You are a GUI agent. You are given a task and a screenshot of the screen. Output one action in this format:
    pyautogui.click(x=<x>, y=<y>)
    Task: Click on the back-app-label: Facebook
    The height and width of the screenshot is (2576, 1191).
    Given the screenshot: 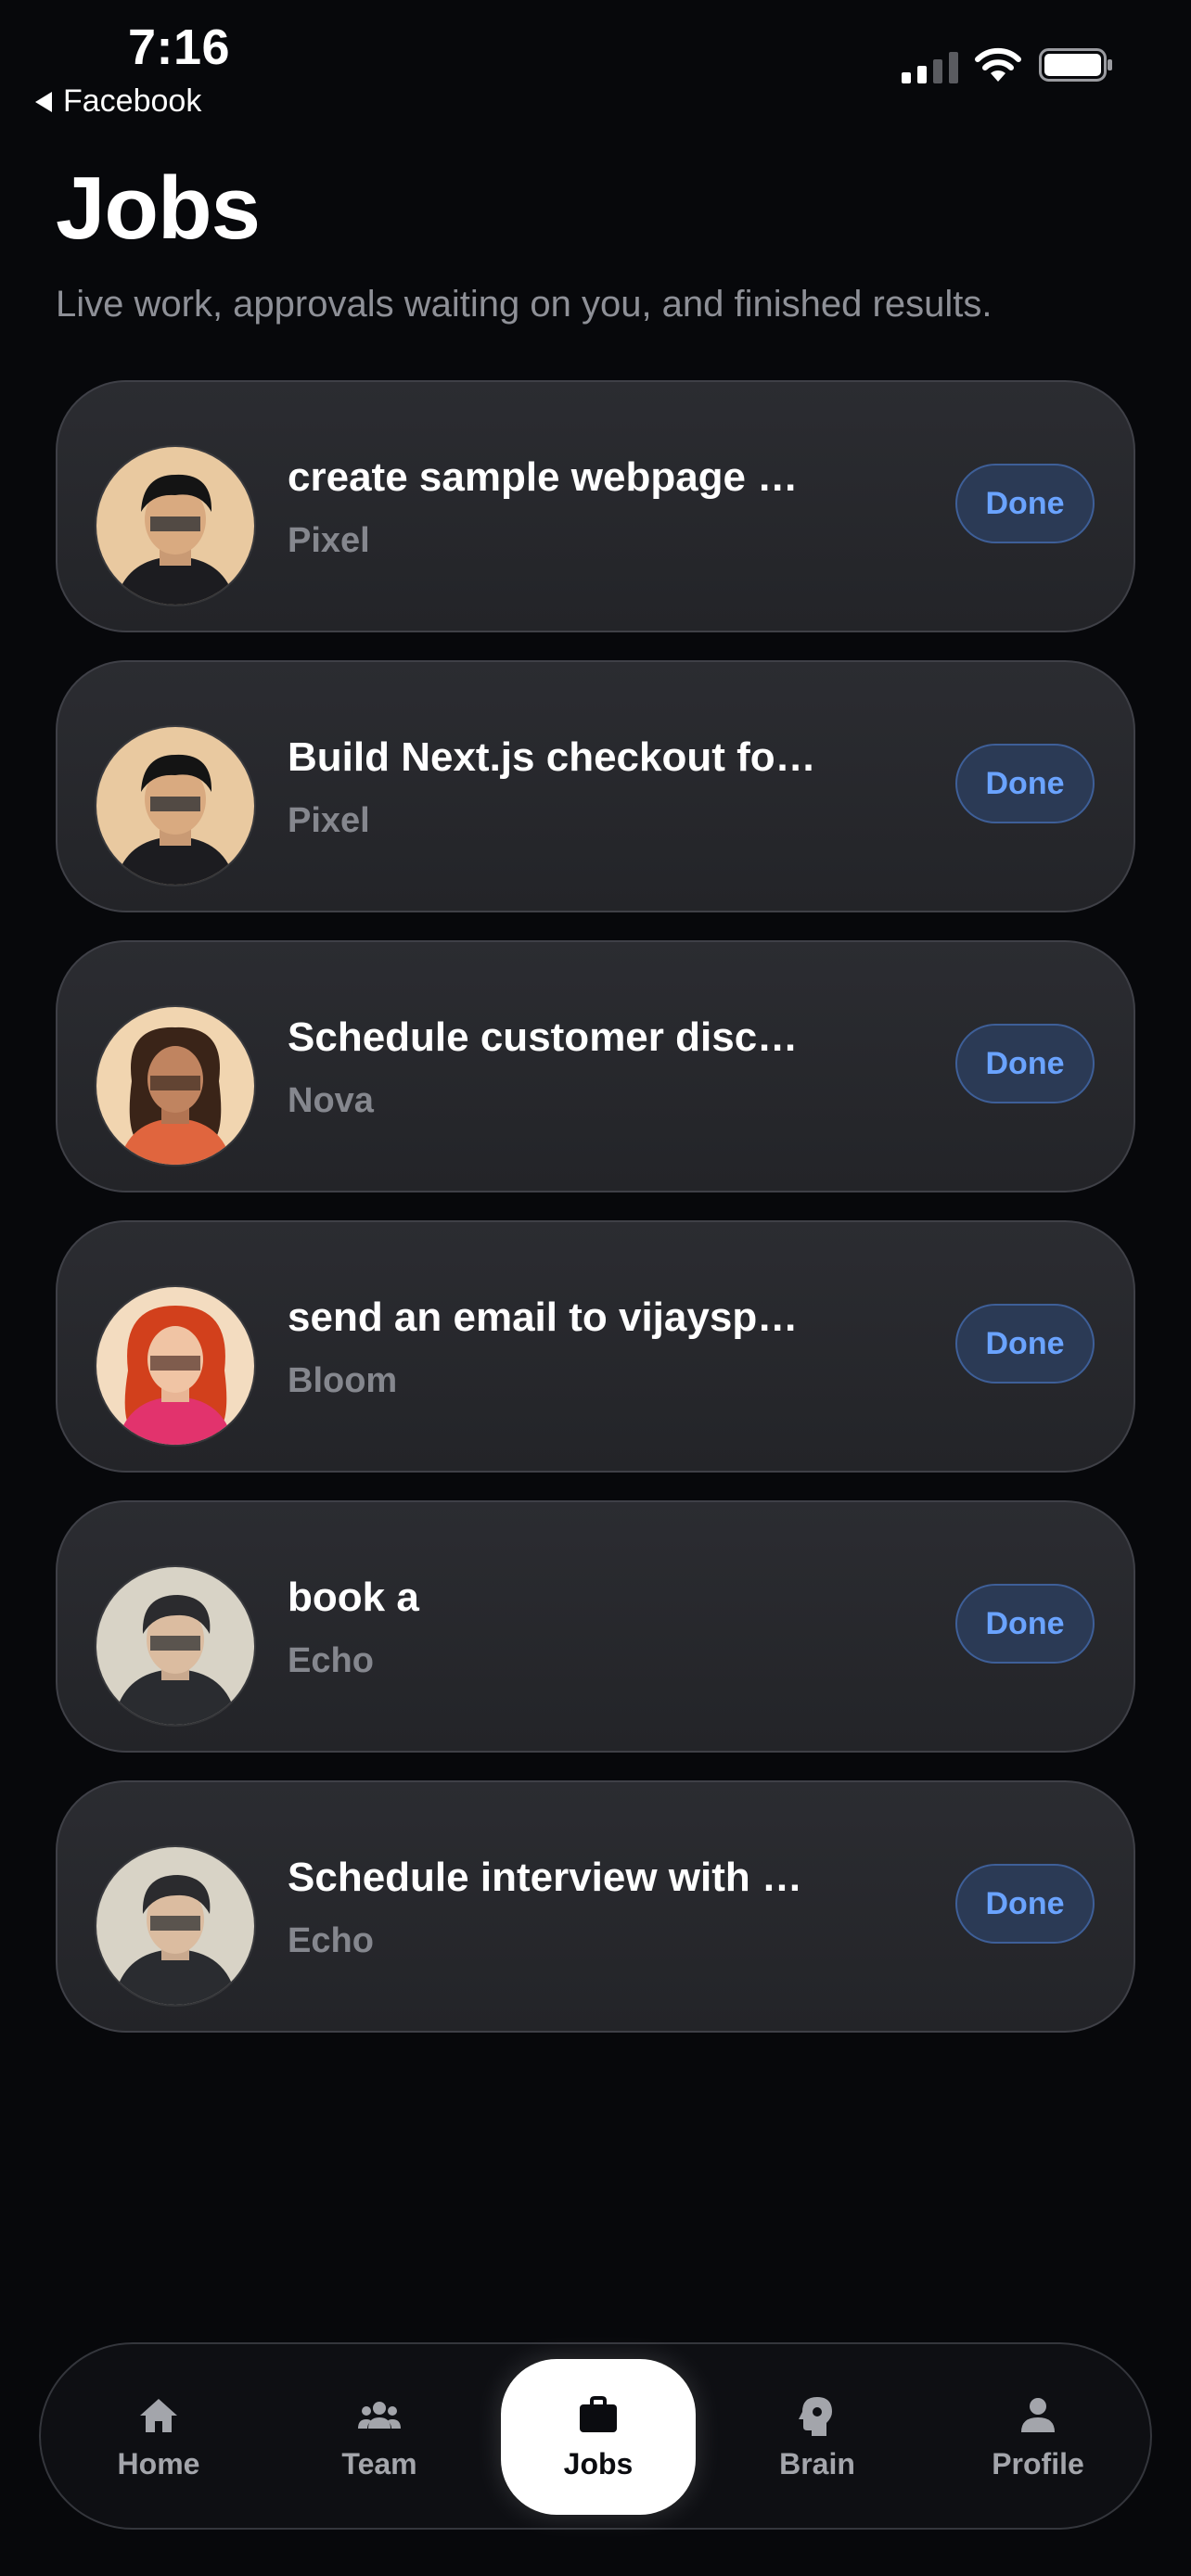 What is the action you would take?
    pyautogui.click(x=132, y=101)
    